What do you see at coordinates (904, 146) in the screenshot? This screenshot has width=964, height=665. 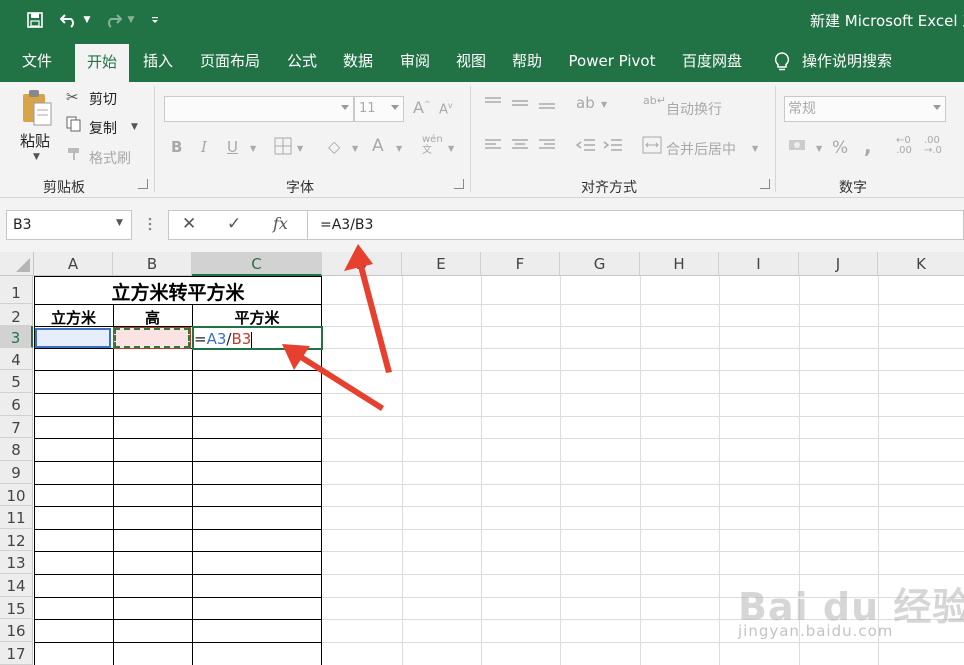 I see `increase-decimal-icon: ←0.00` at bounding box center [904, 146].